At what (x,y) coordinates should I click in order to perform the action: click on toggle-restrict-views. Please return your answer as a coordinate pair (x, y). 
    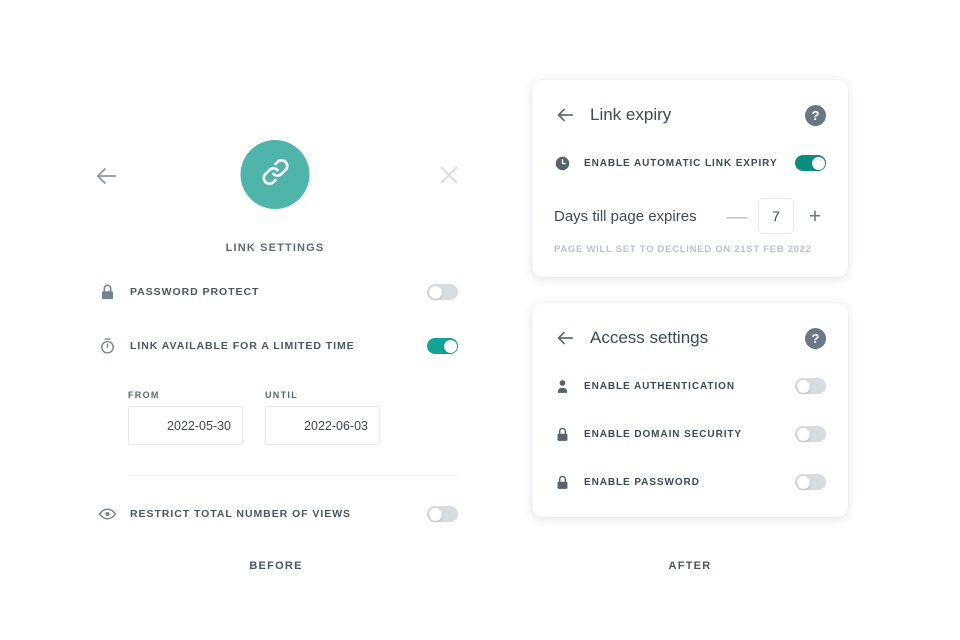
    Looking at the image, I should click on (442, 514).